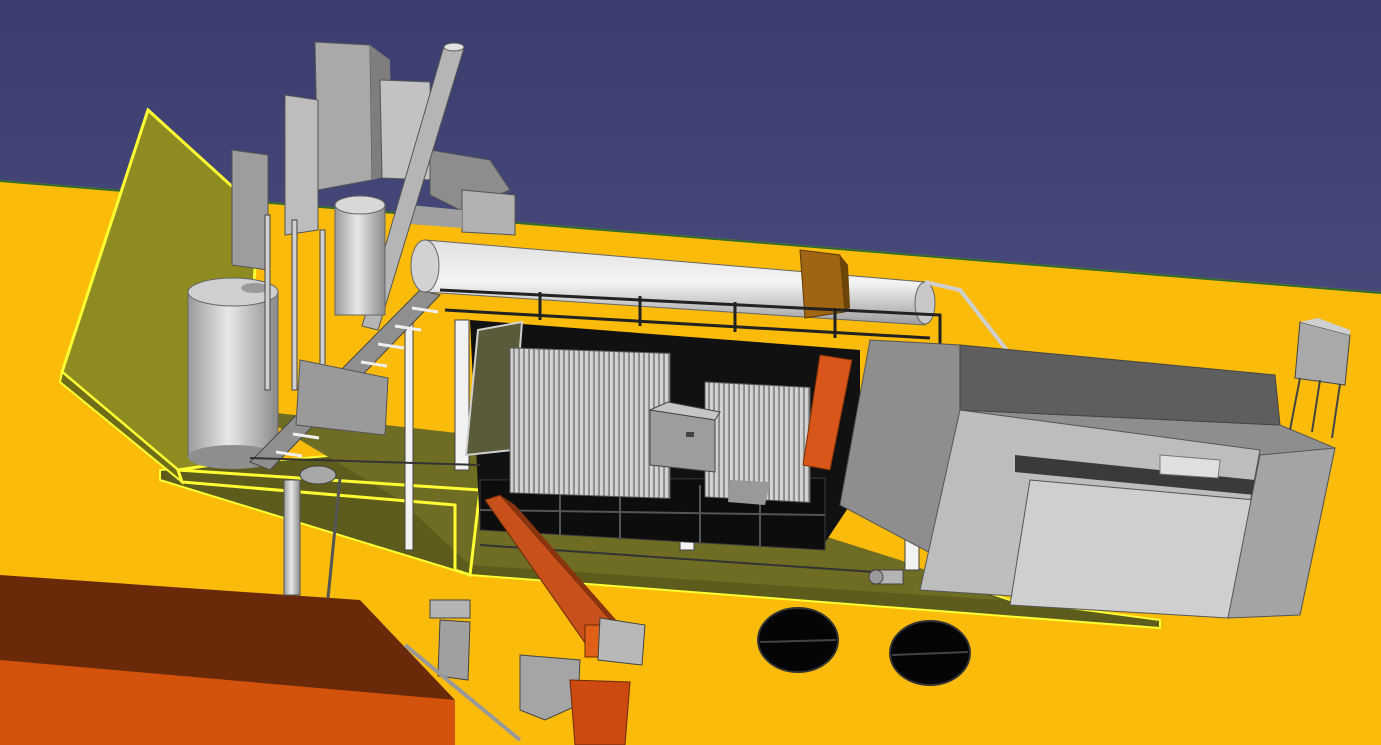 This screenshot has height=745, width=1381. Describe the element at coordinates (360, 255) in the screenshot. I see `vertical-vessel` at that location.